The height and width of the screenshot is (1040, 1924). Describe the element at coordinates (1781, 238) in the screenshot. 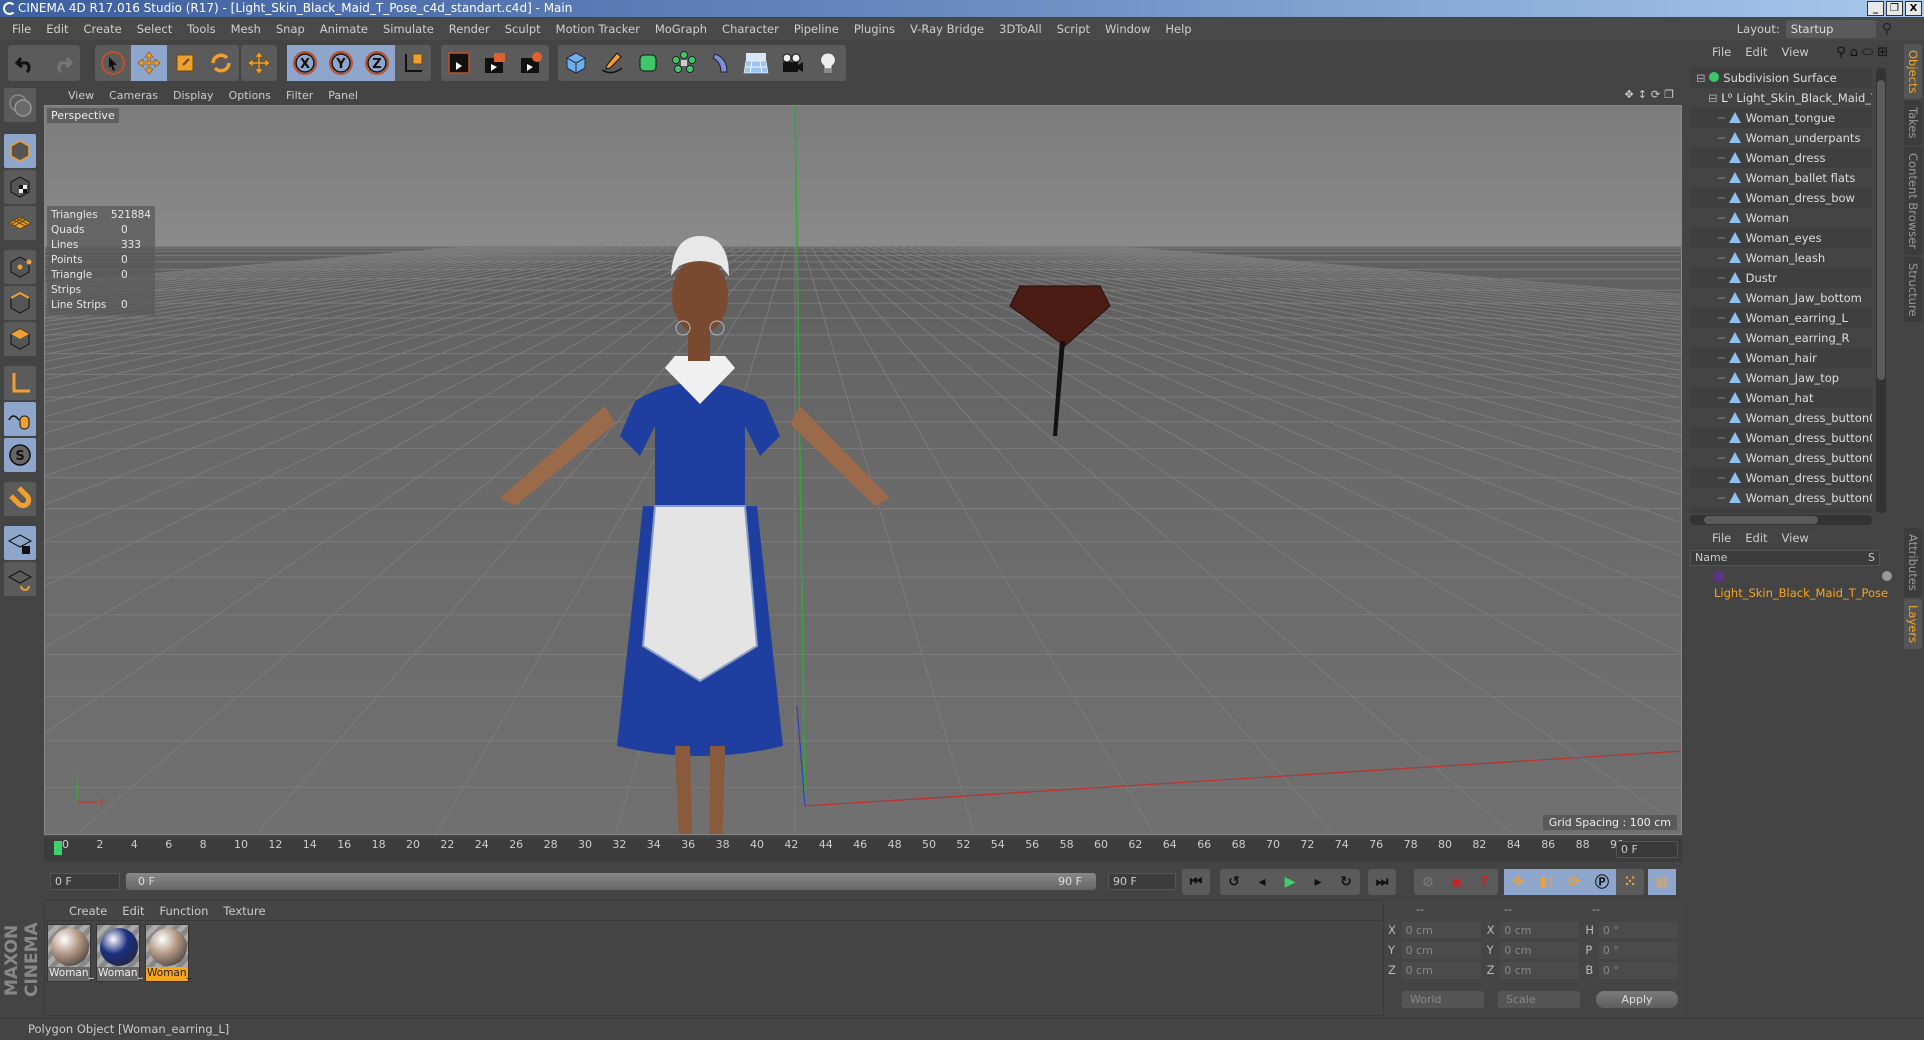

I see `object-row: ─ Woman_eyes` at that location.